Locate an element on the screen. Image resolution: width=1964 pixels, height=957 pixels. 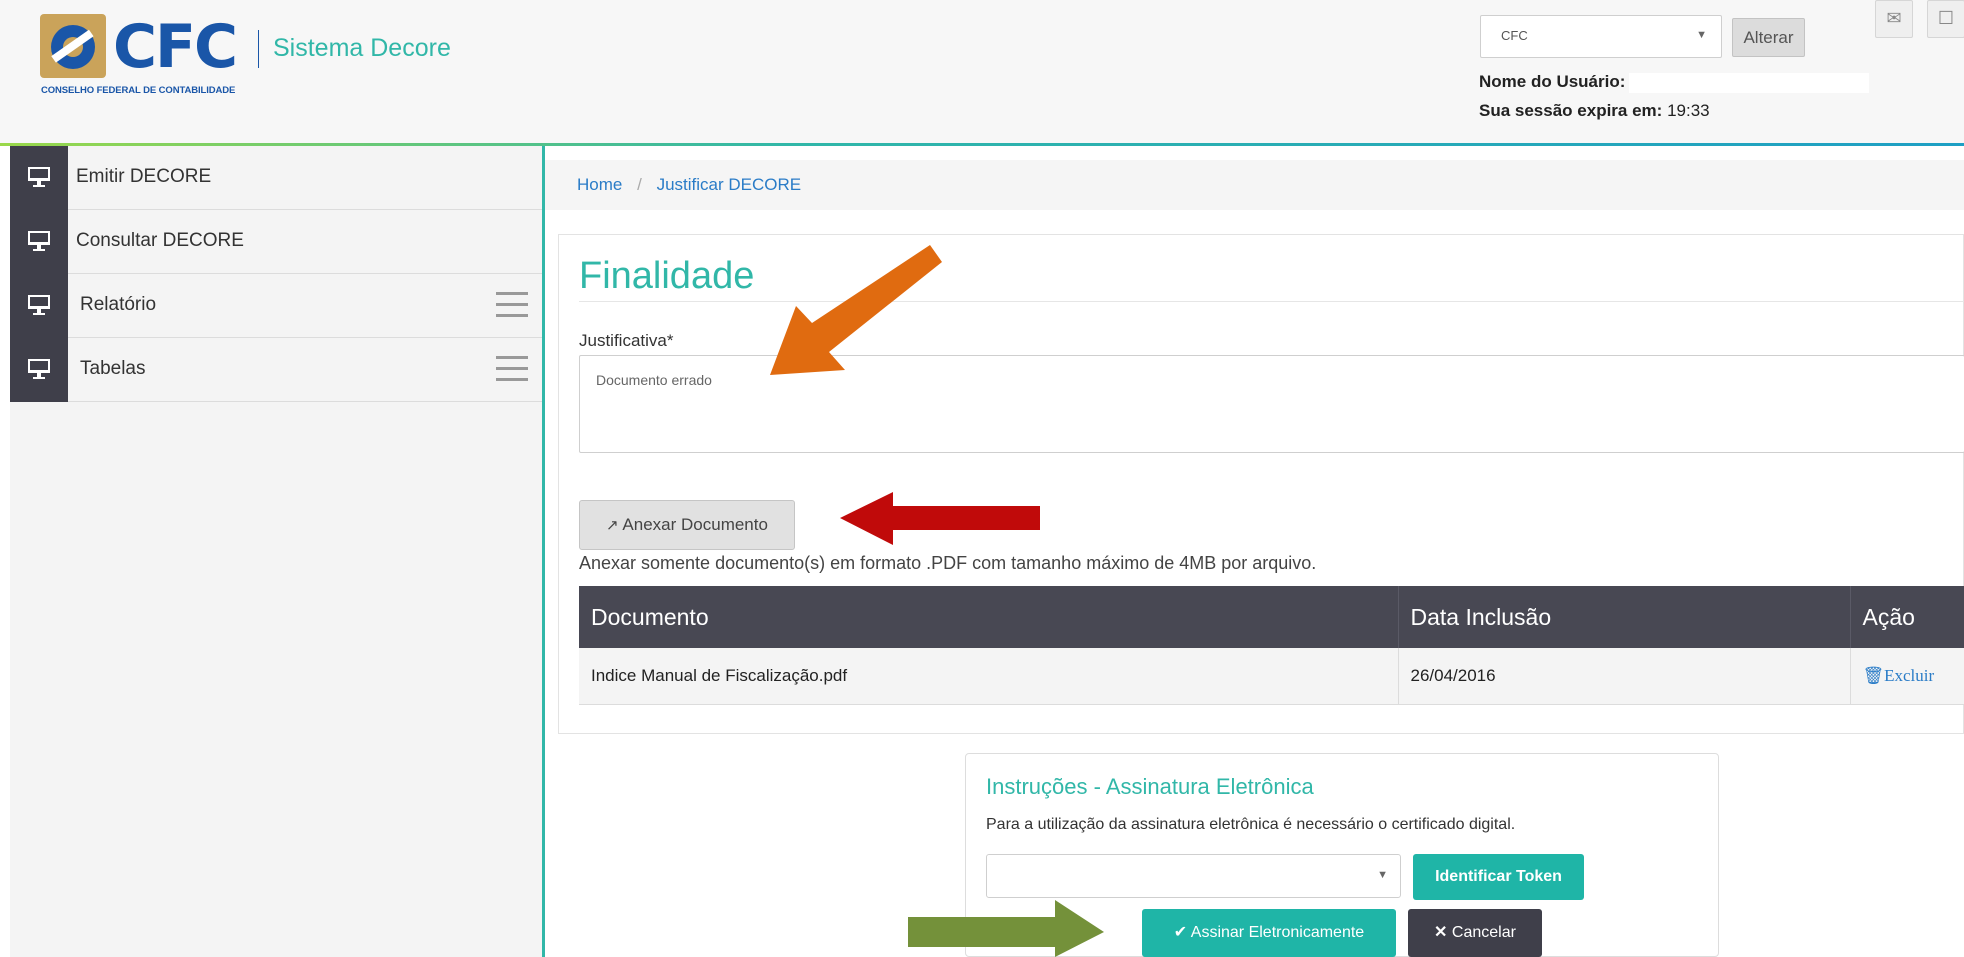
signature-title: Instruções - Assinatura Eletrônica is located at coordinates (1150, 786).